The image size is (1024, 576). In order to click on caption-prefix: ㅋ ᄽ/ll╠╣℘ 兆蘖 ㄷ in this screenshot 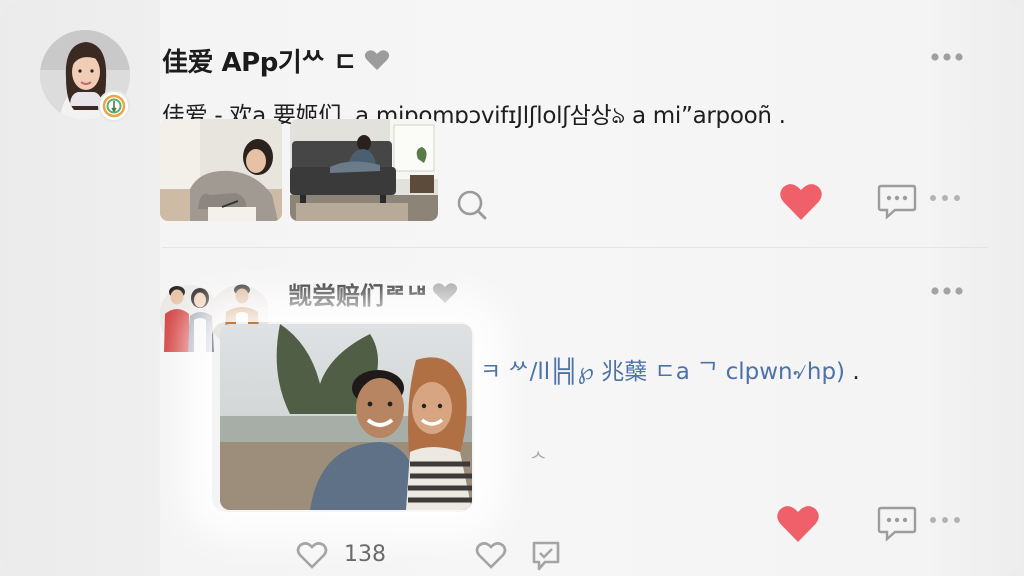, I will do `click(578, 372)`.